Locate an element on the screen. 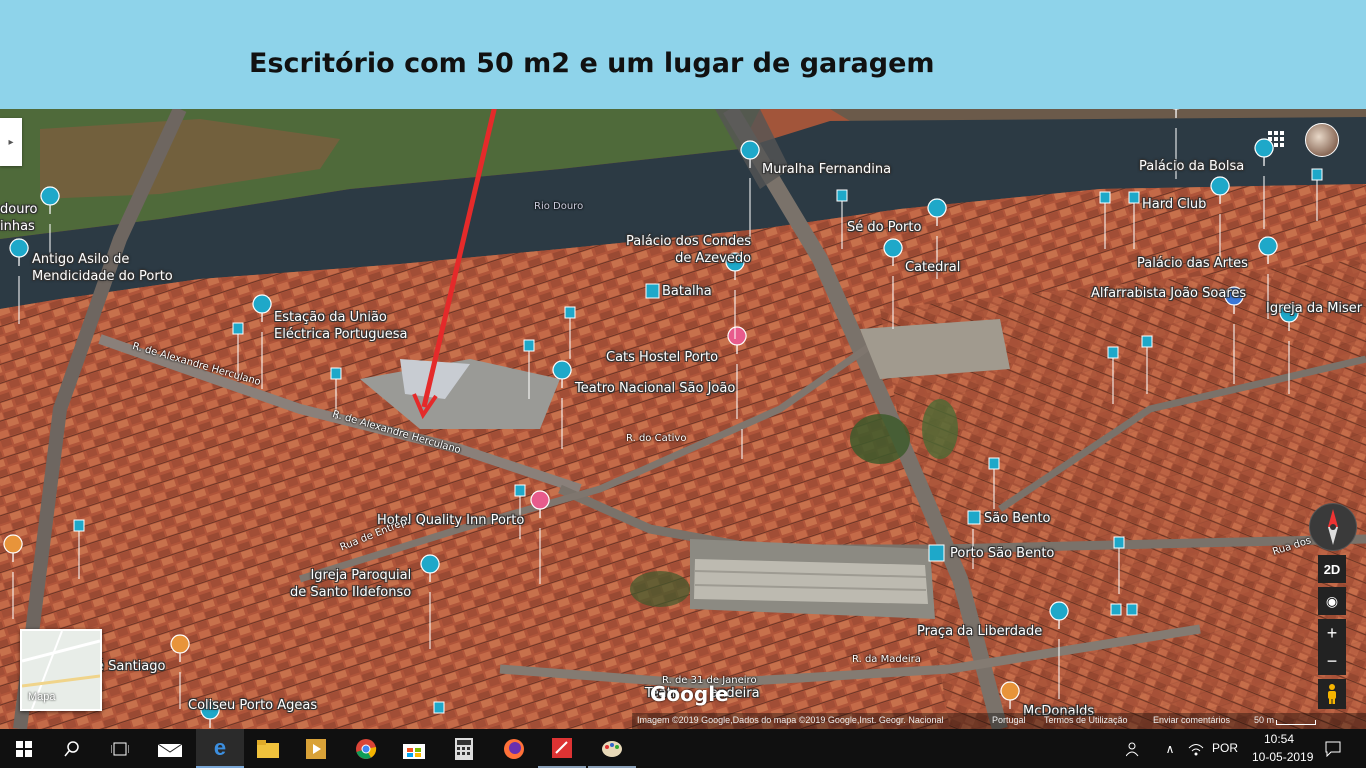  river-label: Rio Douro is located at coordinates (559, 206).